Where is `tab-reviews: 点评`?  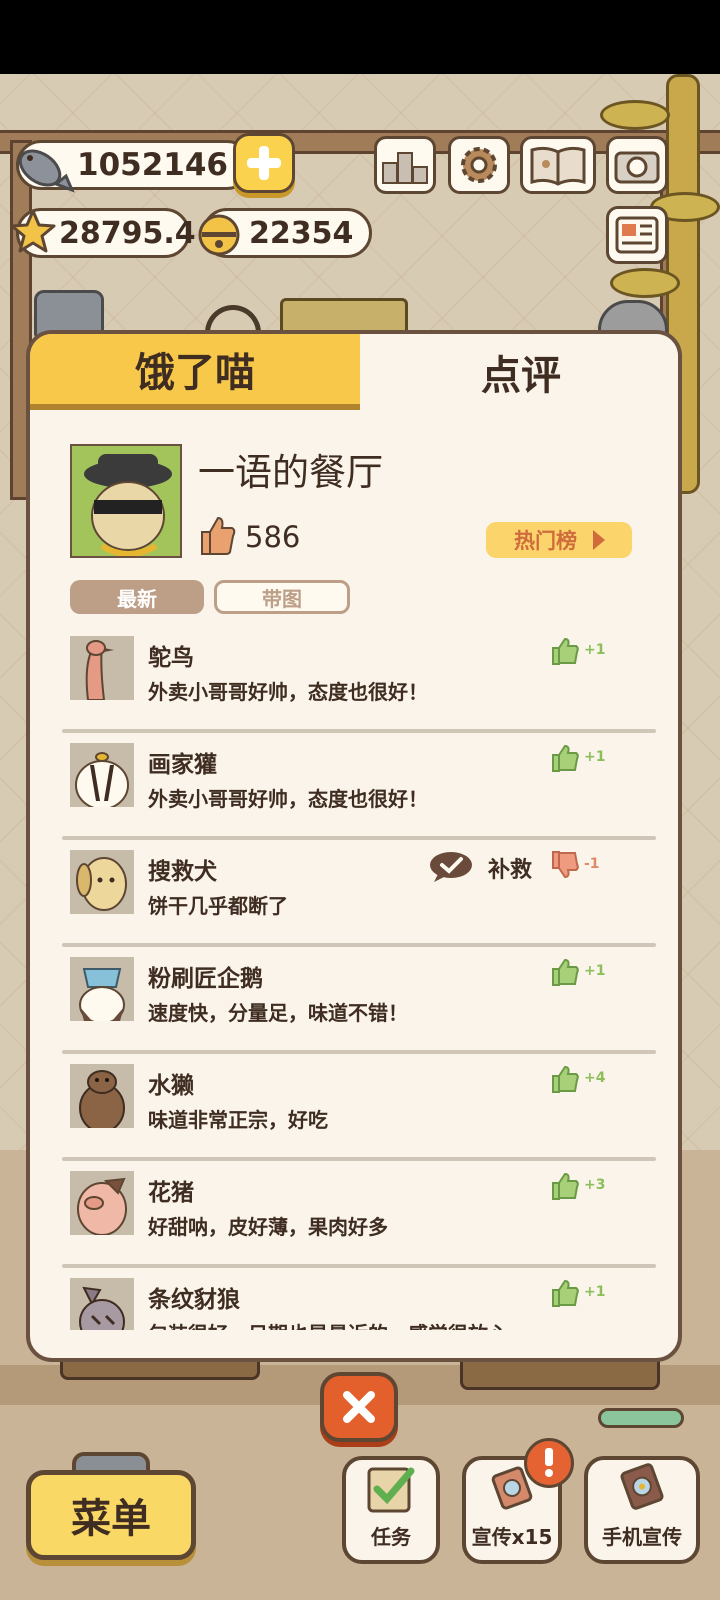 tab-reviews: 点评 is located at coordinates (519, 372).